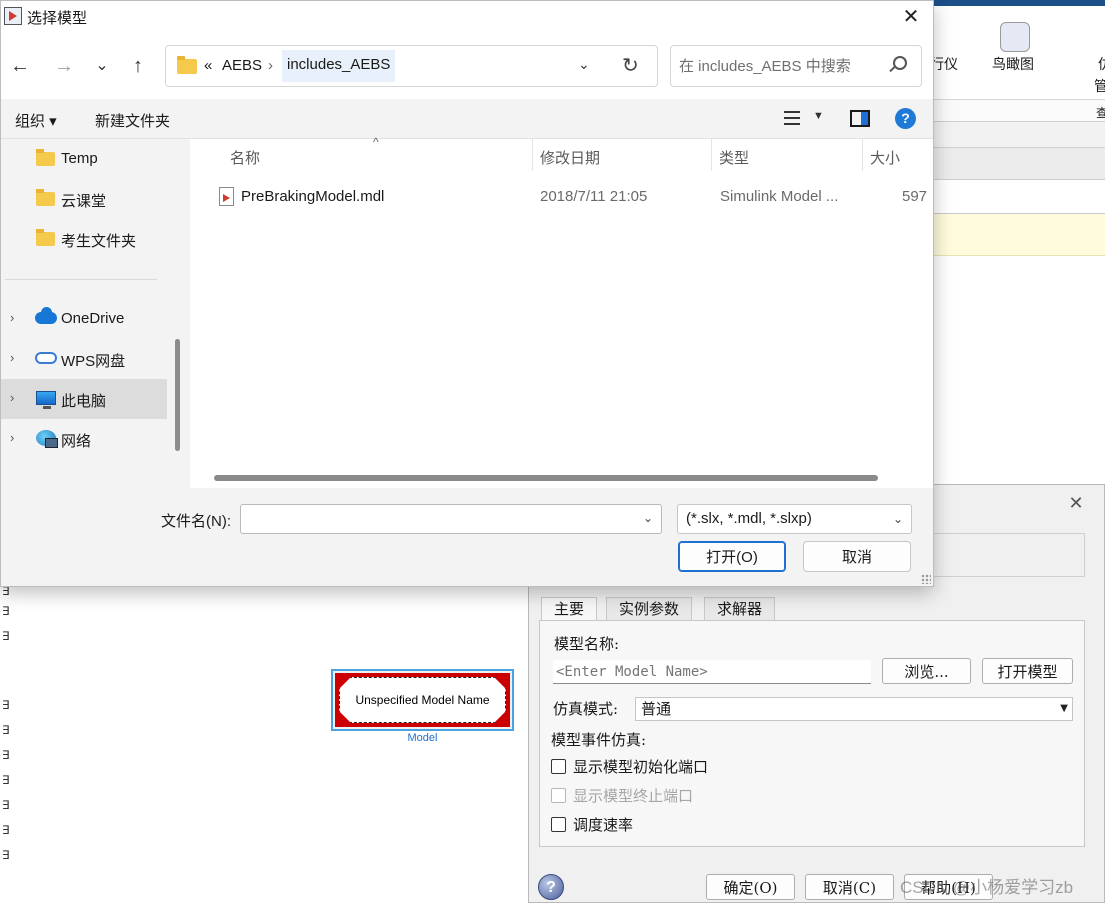  Describe the element at coordinates (138, 66) in the screenshot. I see `up-arrow-icon: ↑` at that location.